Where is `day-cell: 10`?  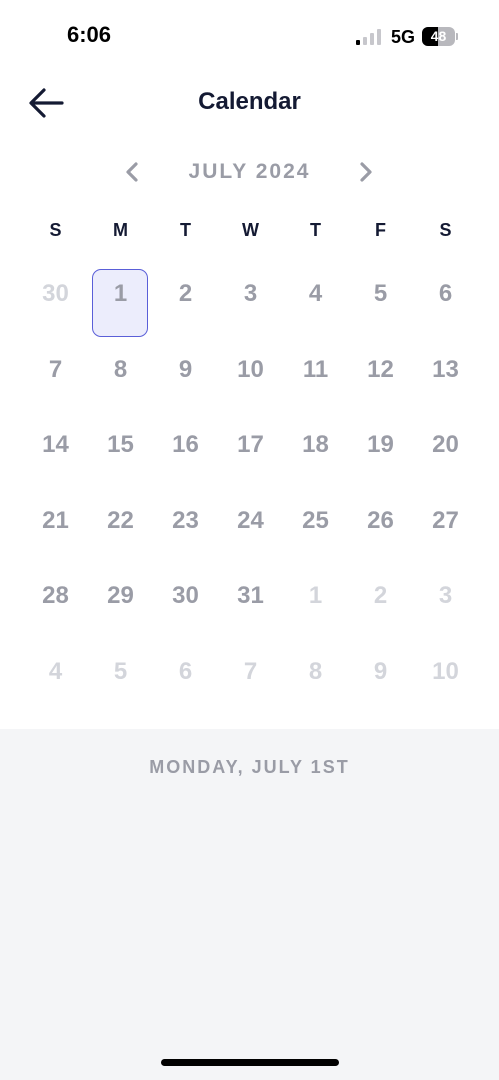 day-cell: 10 is located at coordinates (250, 371).